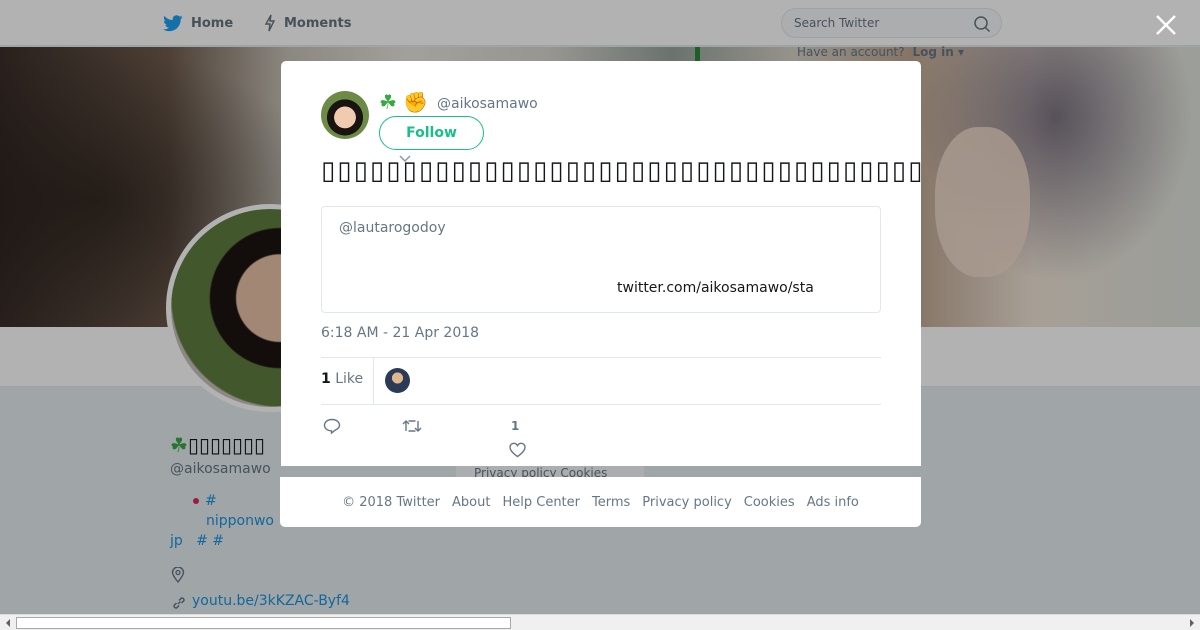  I want to click on likes-stat: 1 Like, so click(342, 379).